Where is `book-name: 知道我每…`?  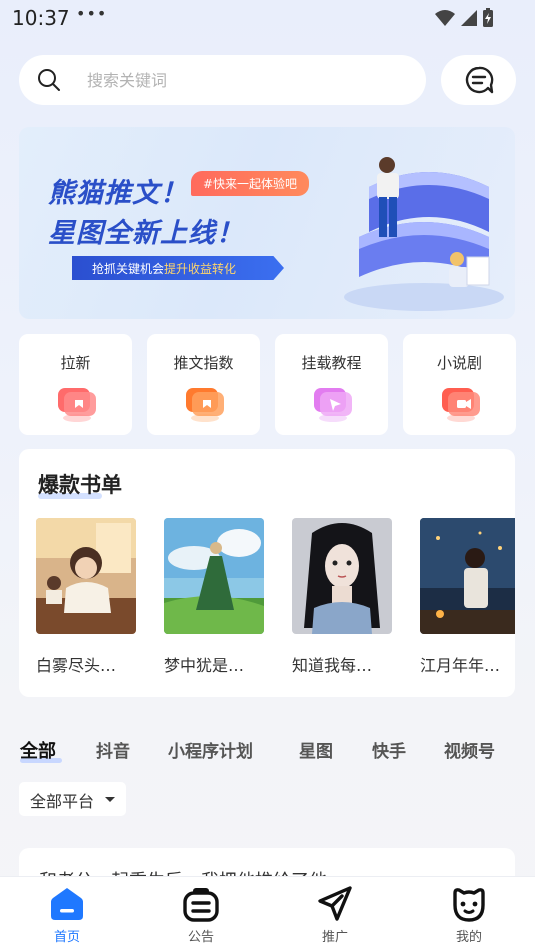 book-name: 知道我每… is located at coordinates (332, 665).